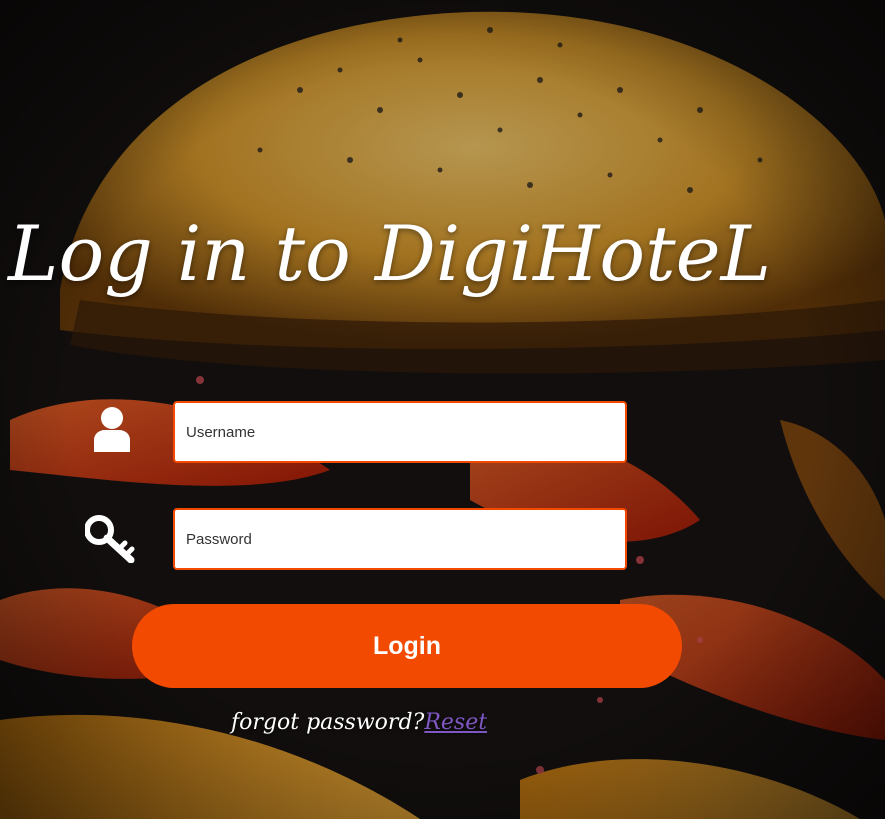 The width and height of the screenshot is (885, 819). Describe the element at coordinates (407, 646) in the screenshot. I see `login-button: Login` at that location.